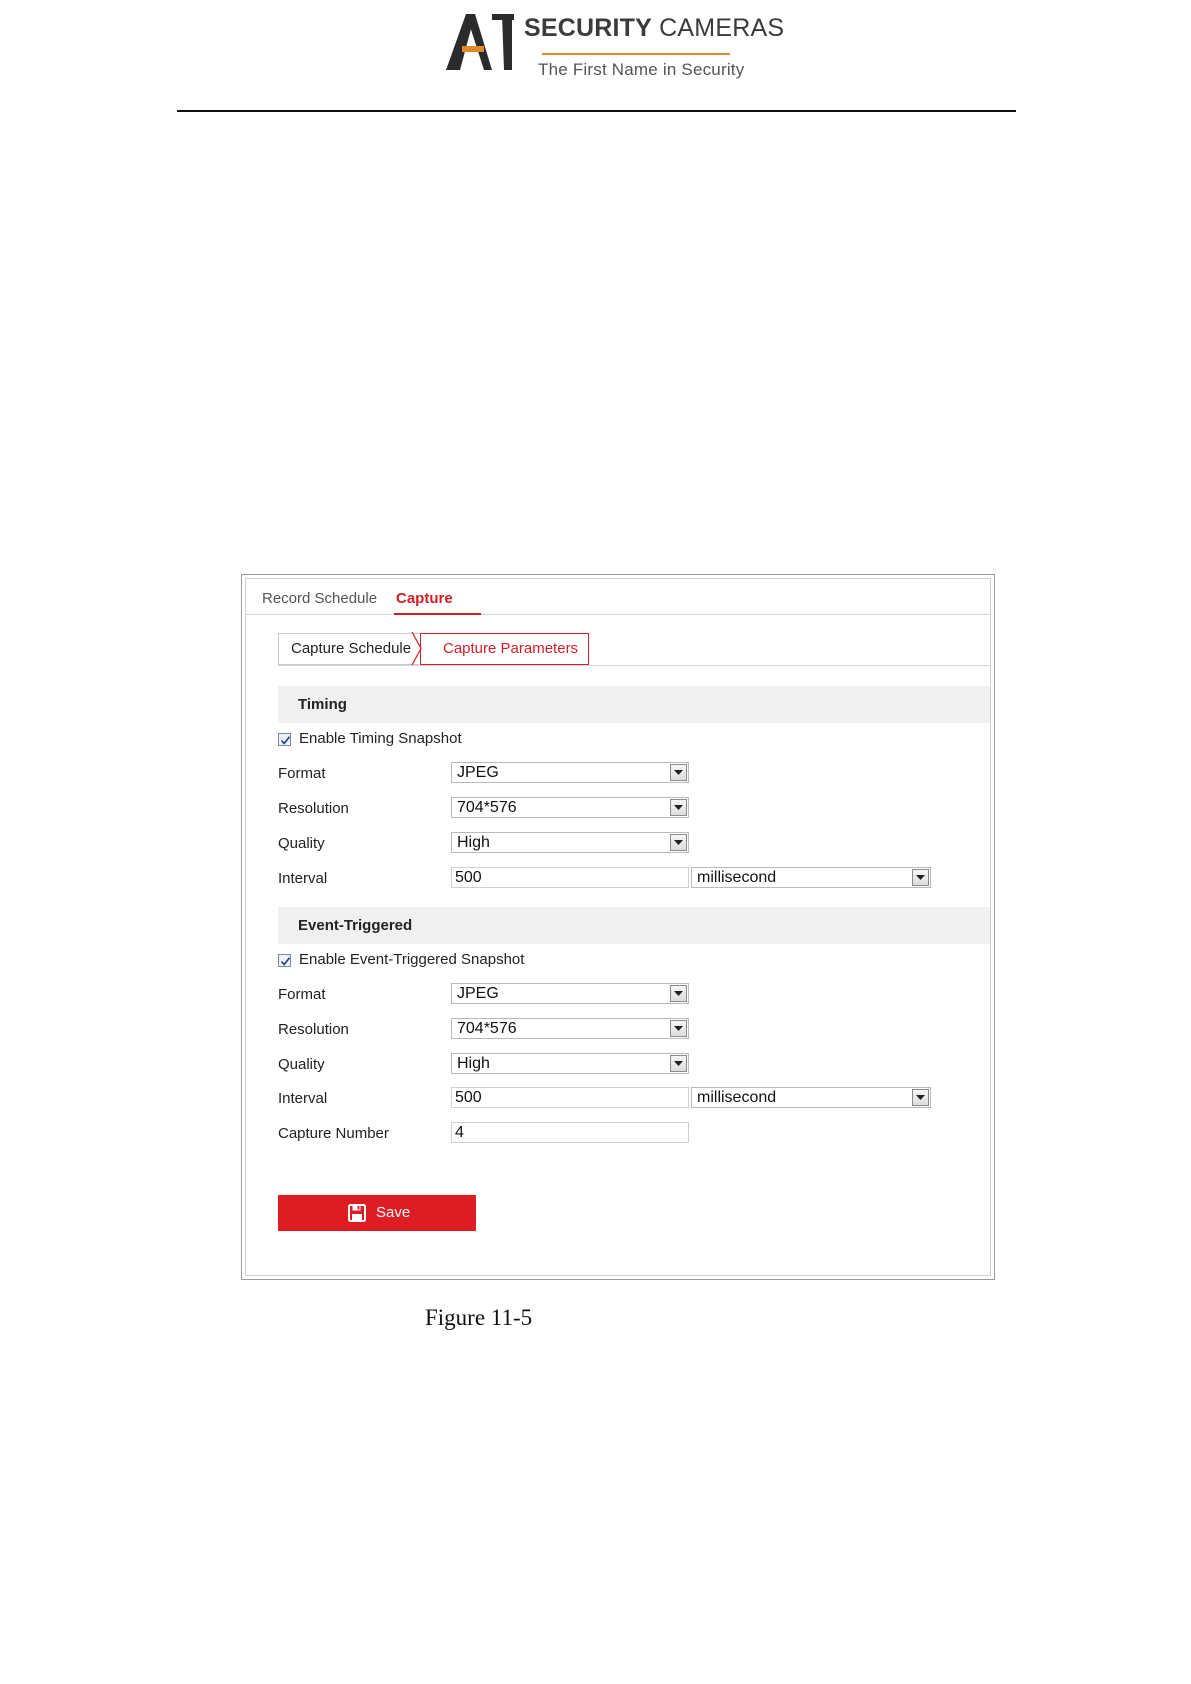 The image size is (1191, 1684). Describe the element at coordinates (303, 878) in the screenshot. I see `timing-interval-label: Interval` at that location.